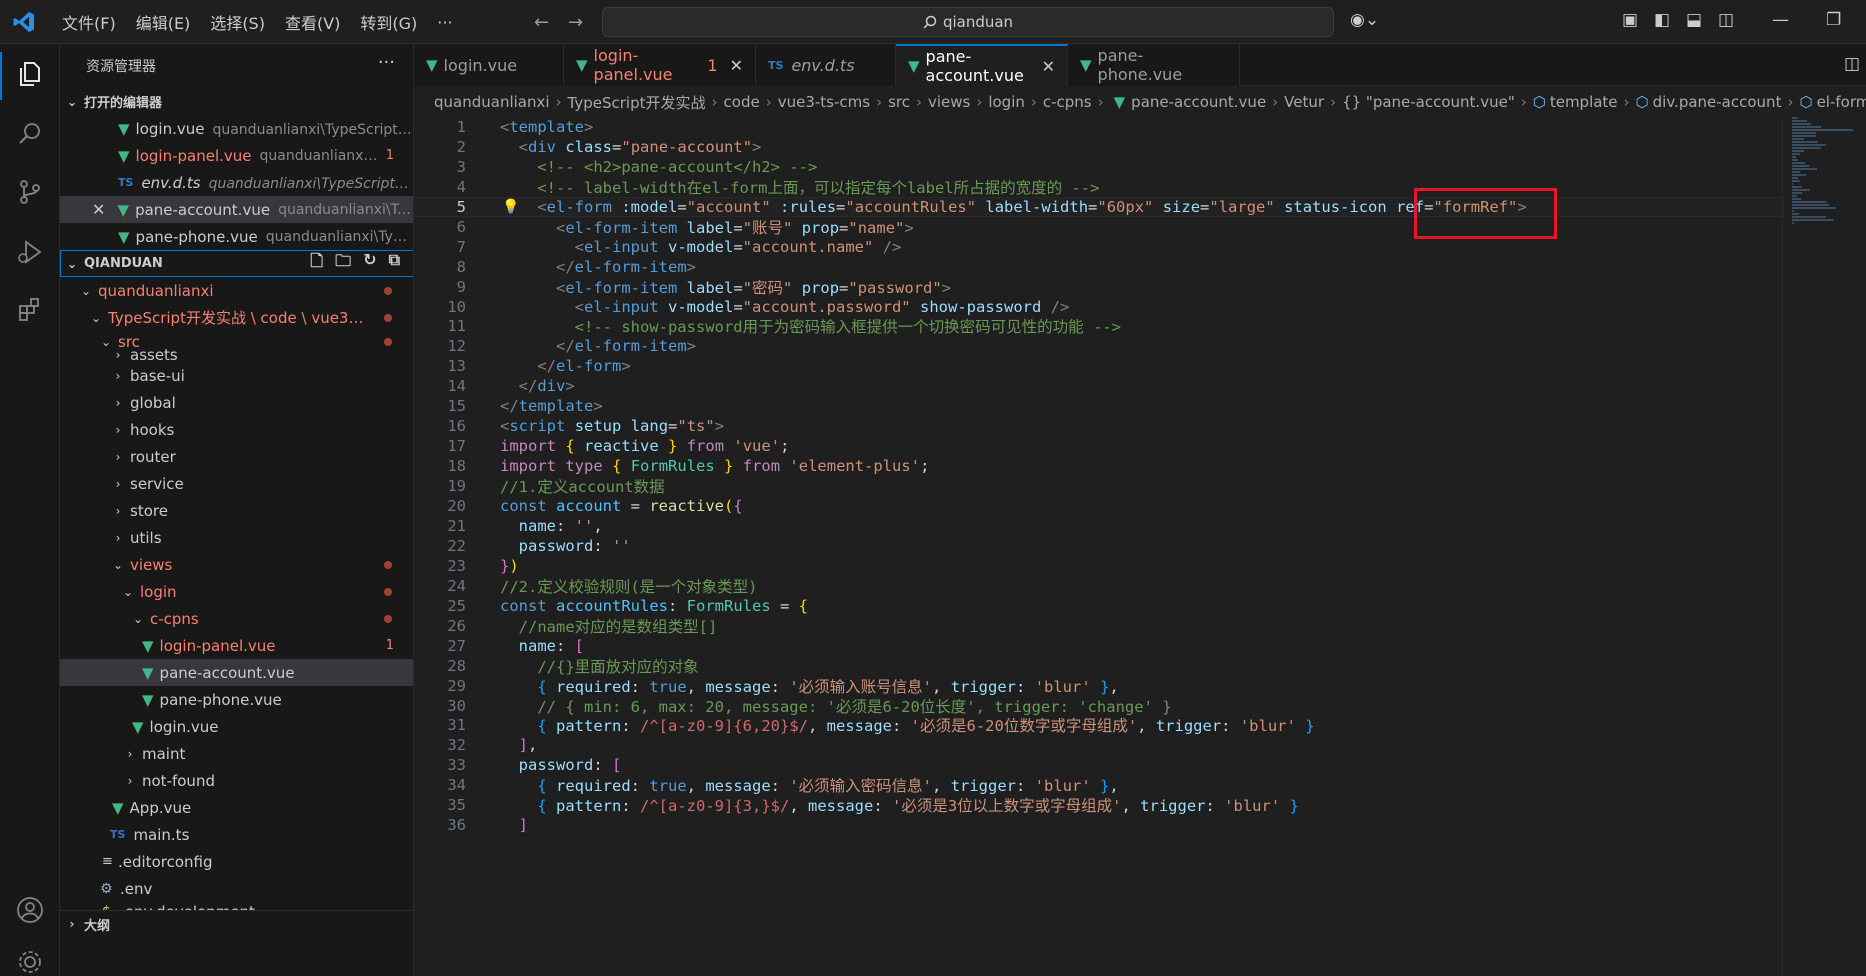 The height and width of the screenshot is (976, 1866). Describe the element at coordinates (1099, 147) in the screenshot. I see `code-line: 2 <div class="pane-account">` at that location.